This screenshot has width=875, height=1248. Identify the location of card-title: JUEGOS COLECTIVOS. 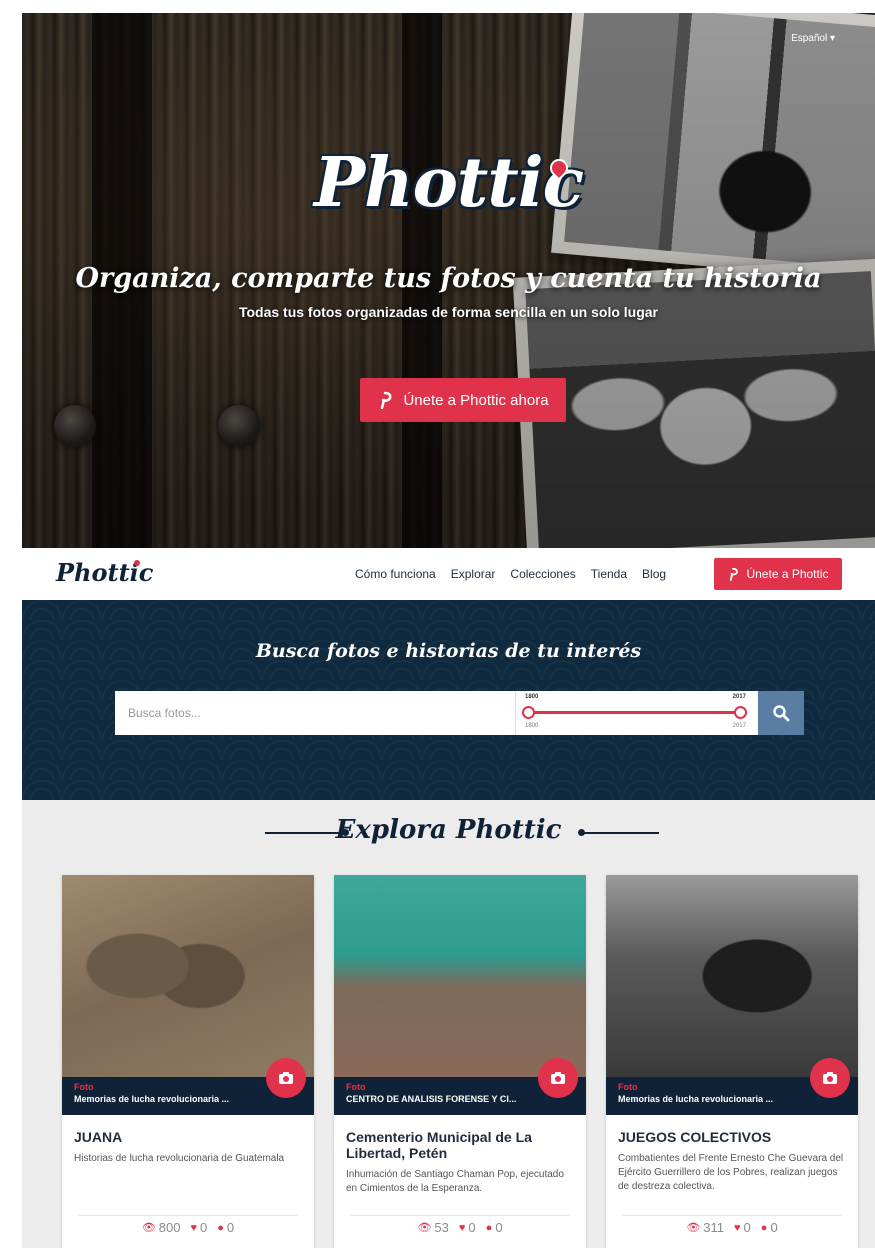
(732, 1137).